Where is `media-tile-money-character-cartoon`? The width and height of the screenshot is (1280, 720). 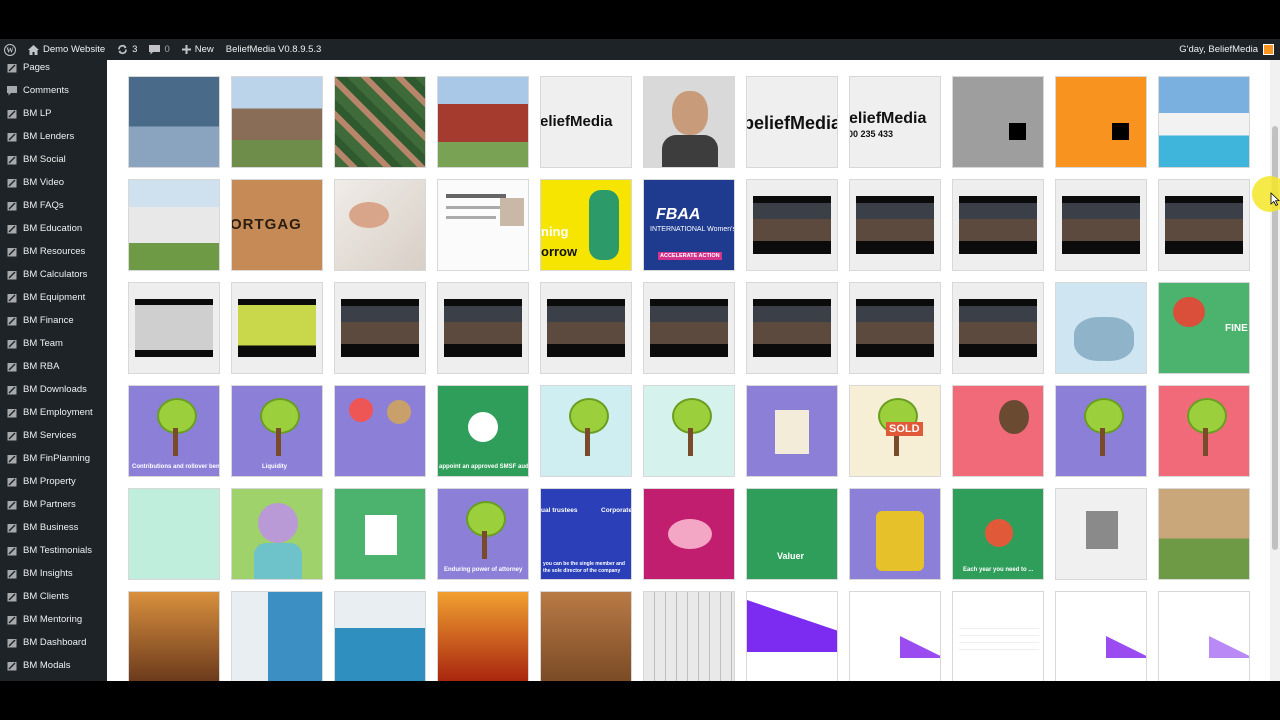 media-tile-money-character-cartoon is located at coordinates (998, 431).